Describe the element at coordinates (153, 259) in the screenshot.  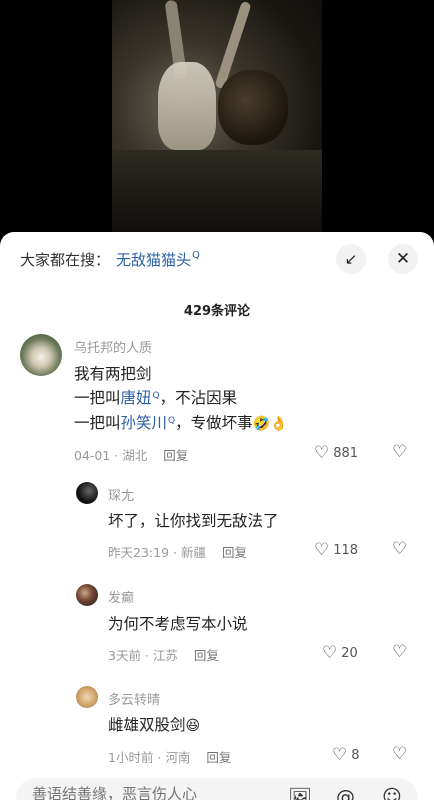
I see `search-term-link: 无敌猫猫头` at that location.